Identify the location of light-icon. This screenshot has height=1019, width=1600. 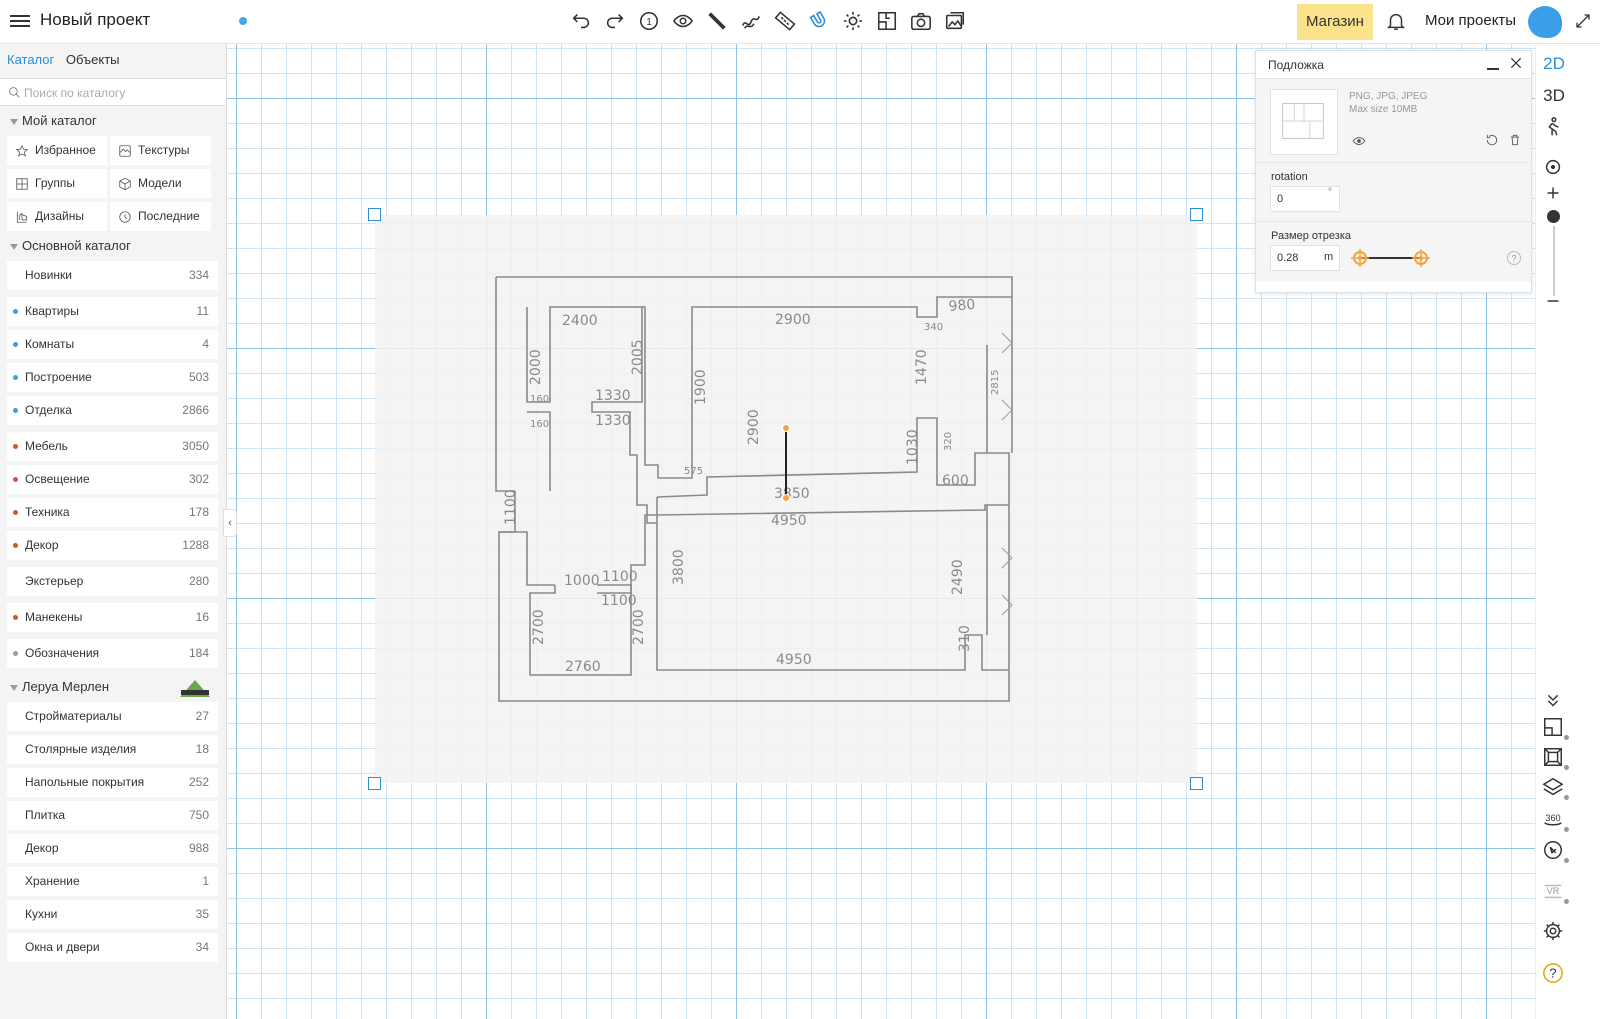
(853, 21).